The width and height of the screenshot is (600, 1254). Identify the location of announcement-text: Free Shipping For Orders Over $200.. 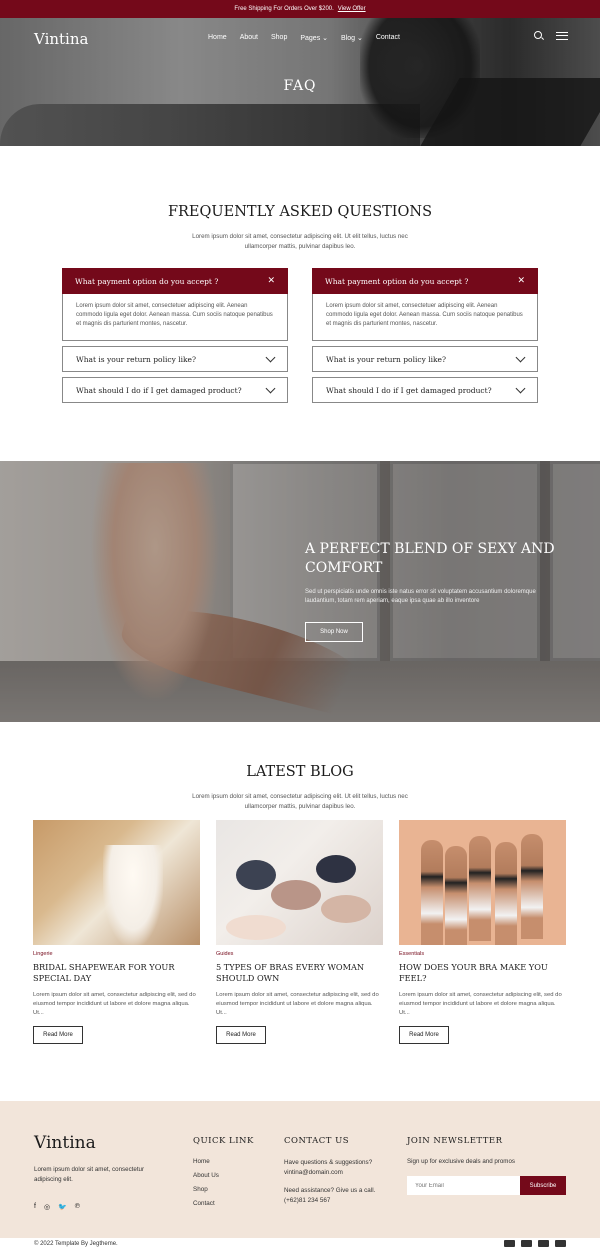
(284, 9).